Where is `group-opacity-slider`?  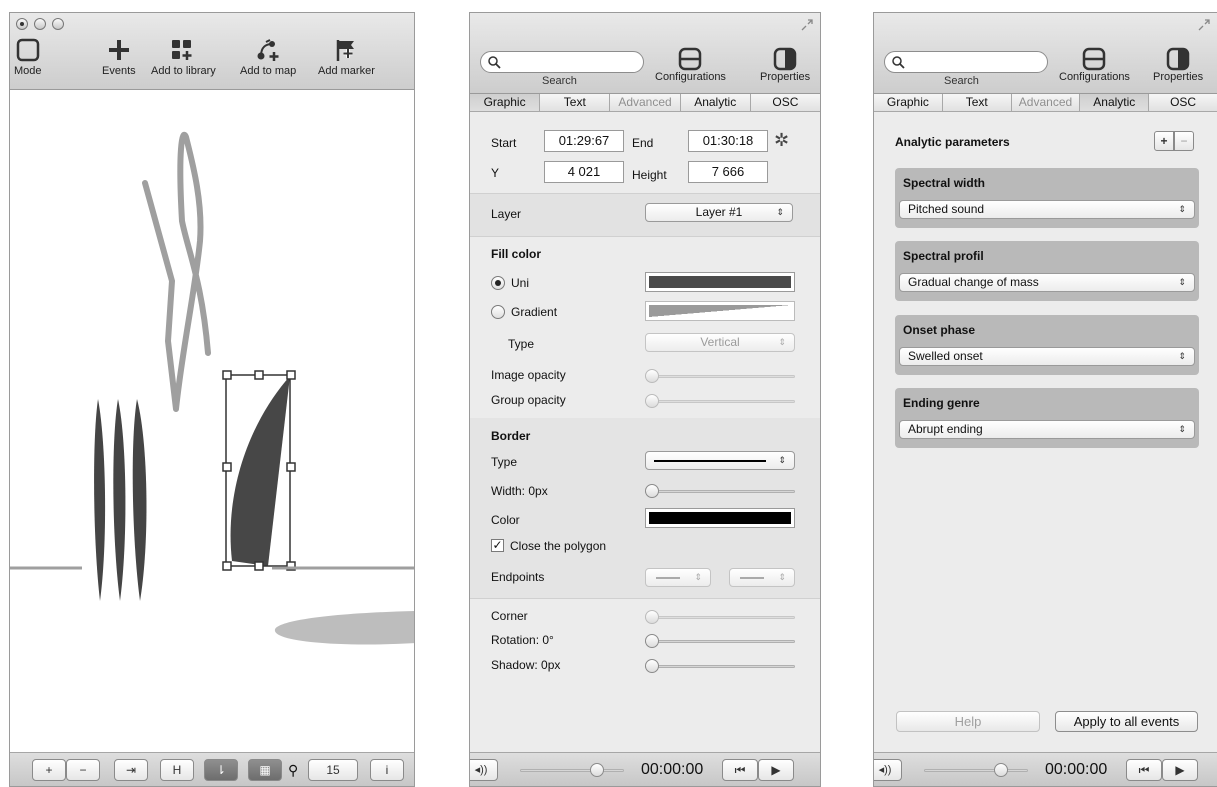 group-opacity-slider is located at coordinates (720, 401).